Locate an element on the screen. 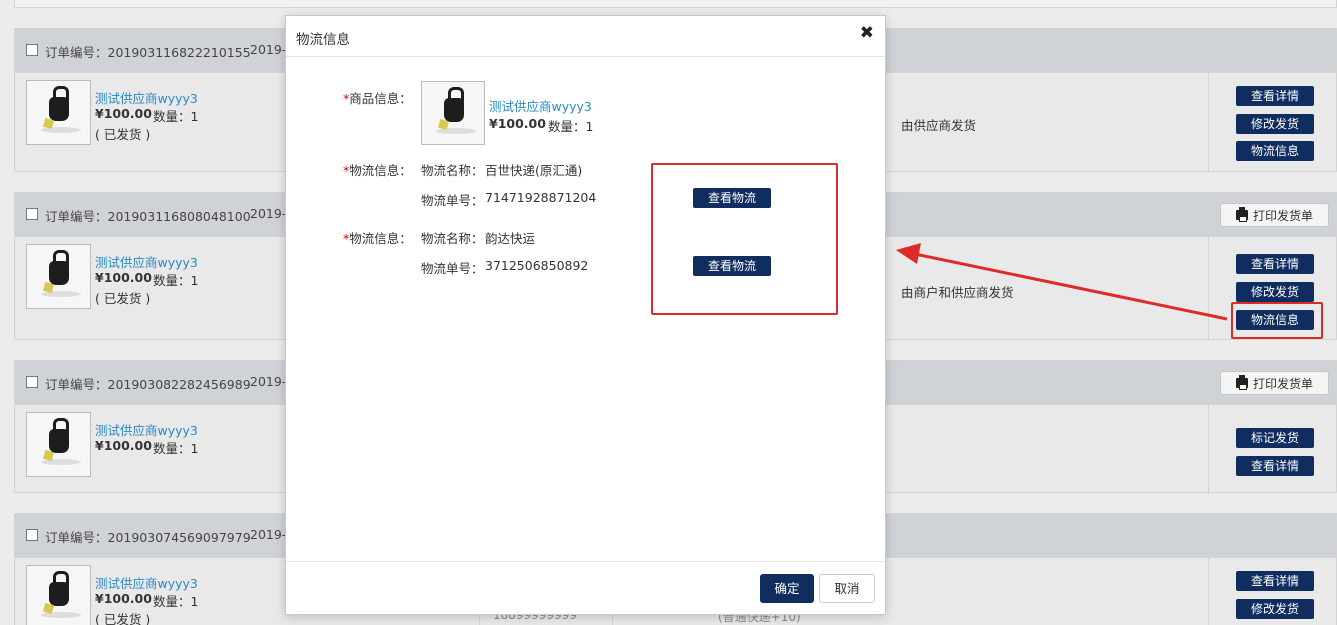 Image resolution: width=1337 pixels, height=625 pixels. highlight-box-view-logistics is located at coordinates (744, 239).